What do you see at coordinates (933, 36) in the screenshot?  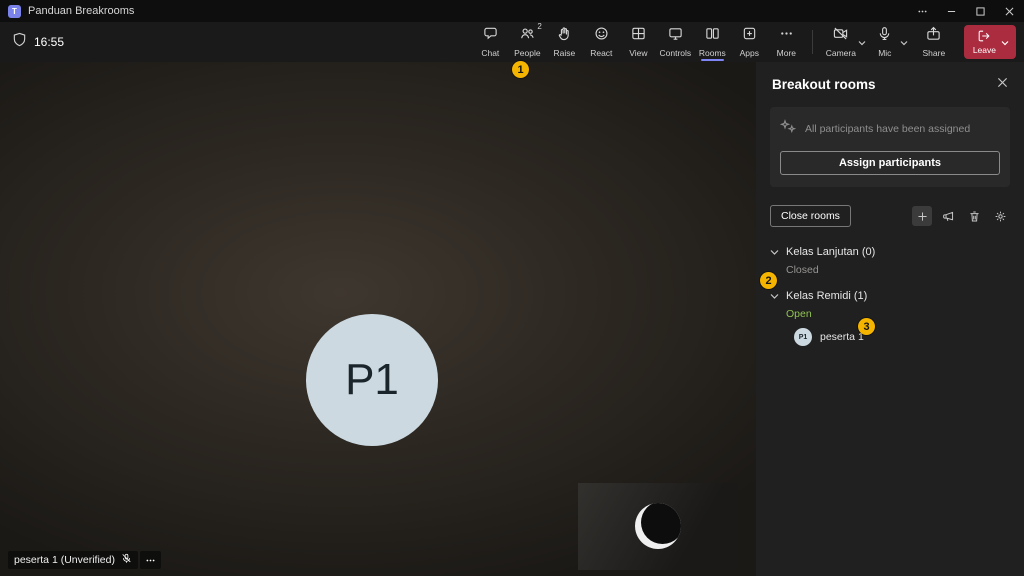 I see `share-screen-icon` at bounding box center [933, 36].